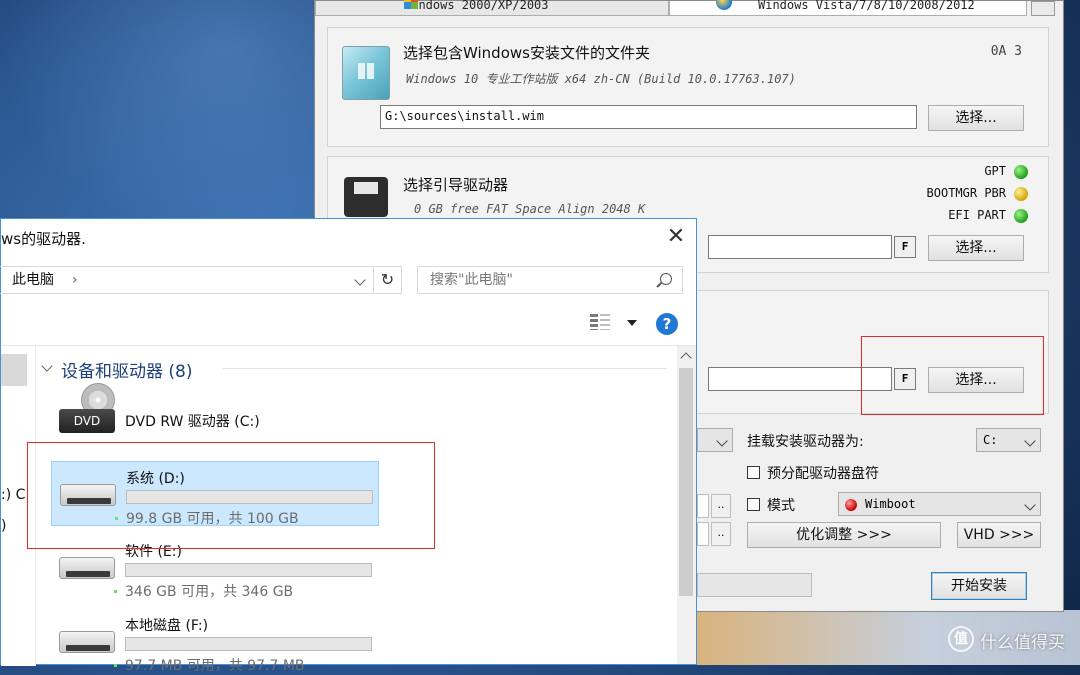  What do you see at coordinates (1043, 8) in the screenshot?
I see `tools-icon` at bounding box center [1043, 8].